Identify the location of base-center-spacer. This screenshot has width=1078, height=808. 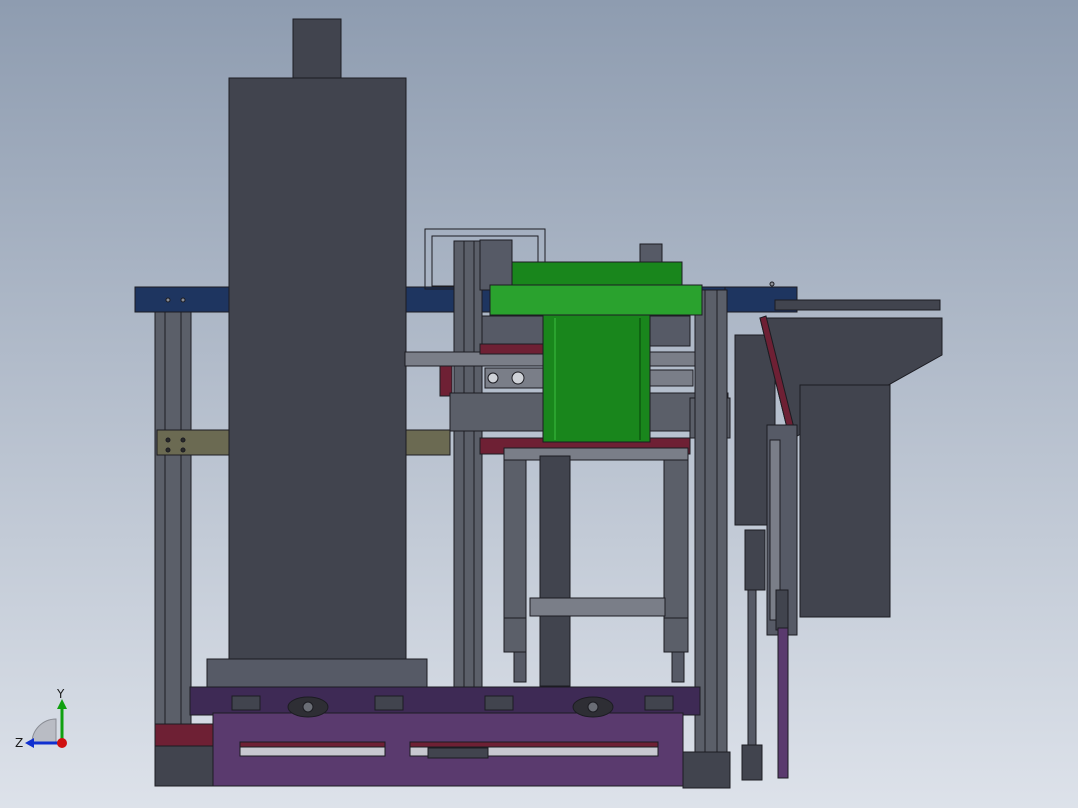
(458, 753).